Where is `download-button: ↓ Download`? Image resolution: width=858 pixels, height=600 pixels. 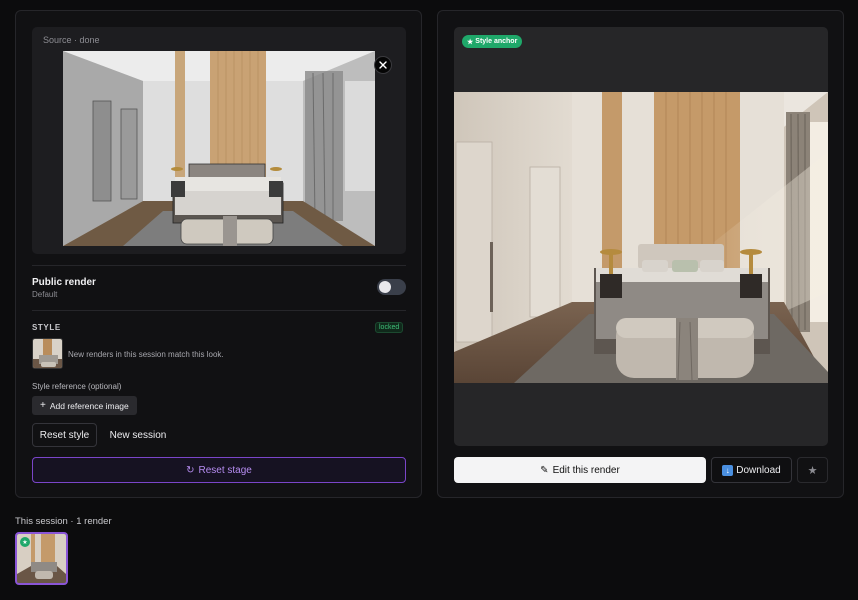 download-button: ↓ Download is located at coordinates (751, 470).